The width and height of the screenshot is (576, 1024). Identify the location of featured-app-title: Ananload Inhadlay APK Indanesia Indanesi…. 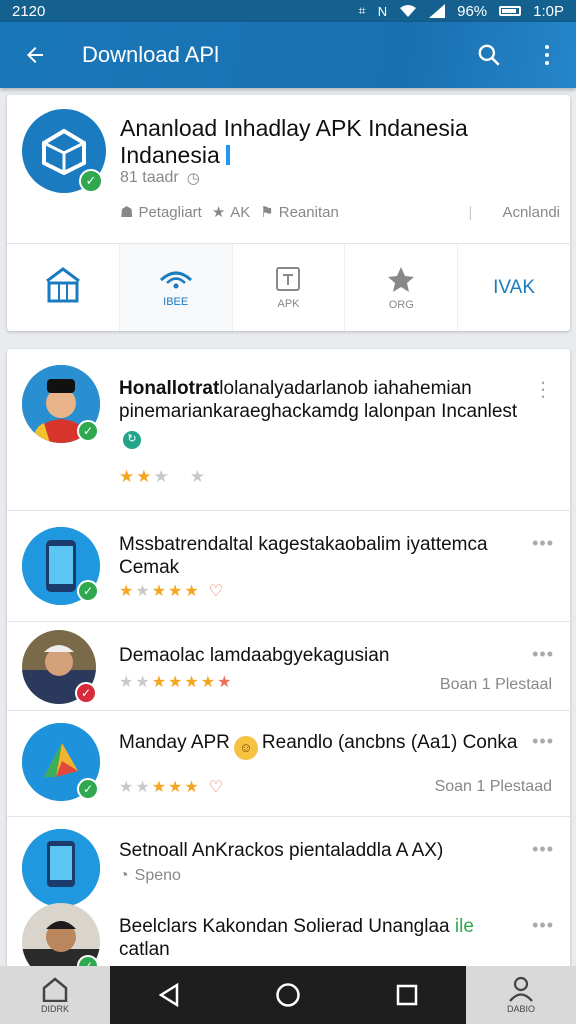
(294, 141).